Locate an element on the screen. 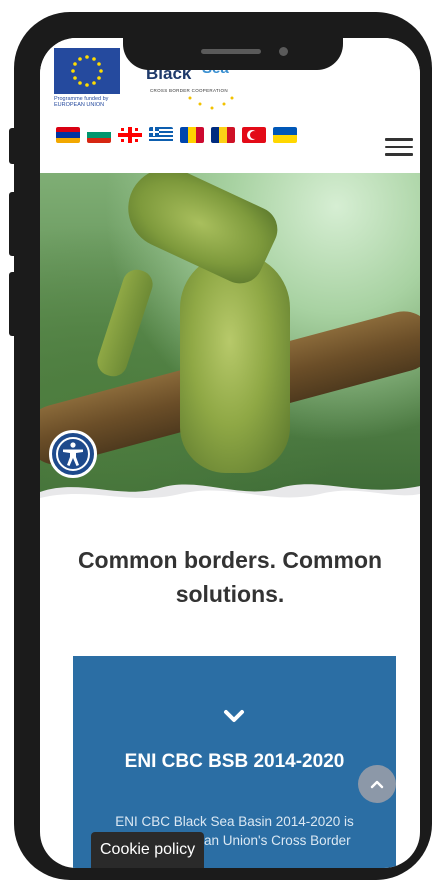 Image resolution: width=444 pixels, height=886 pixels. phone-notch is located at coordinates (233, 54).